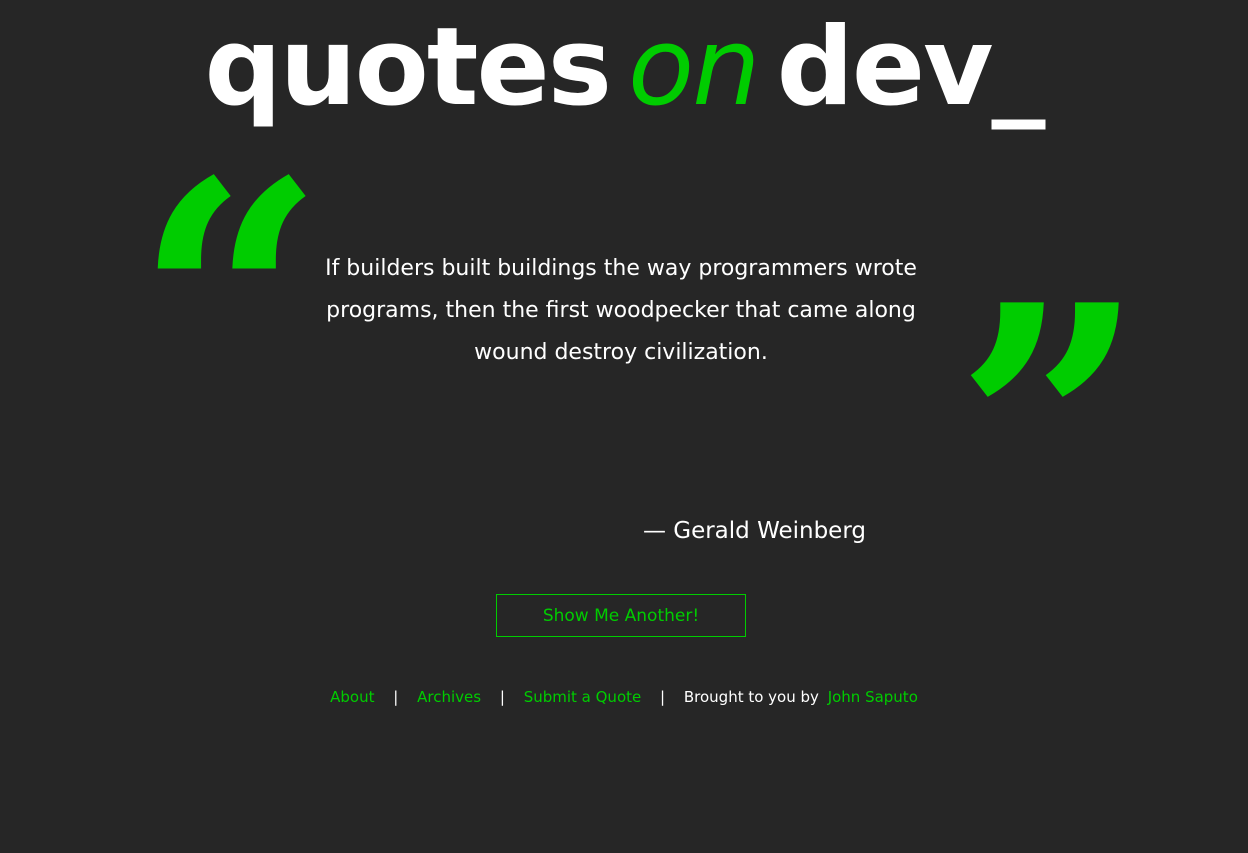  I want to click on logo-word-on: on, so click(694, 67).